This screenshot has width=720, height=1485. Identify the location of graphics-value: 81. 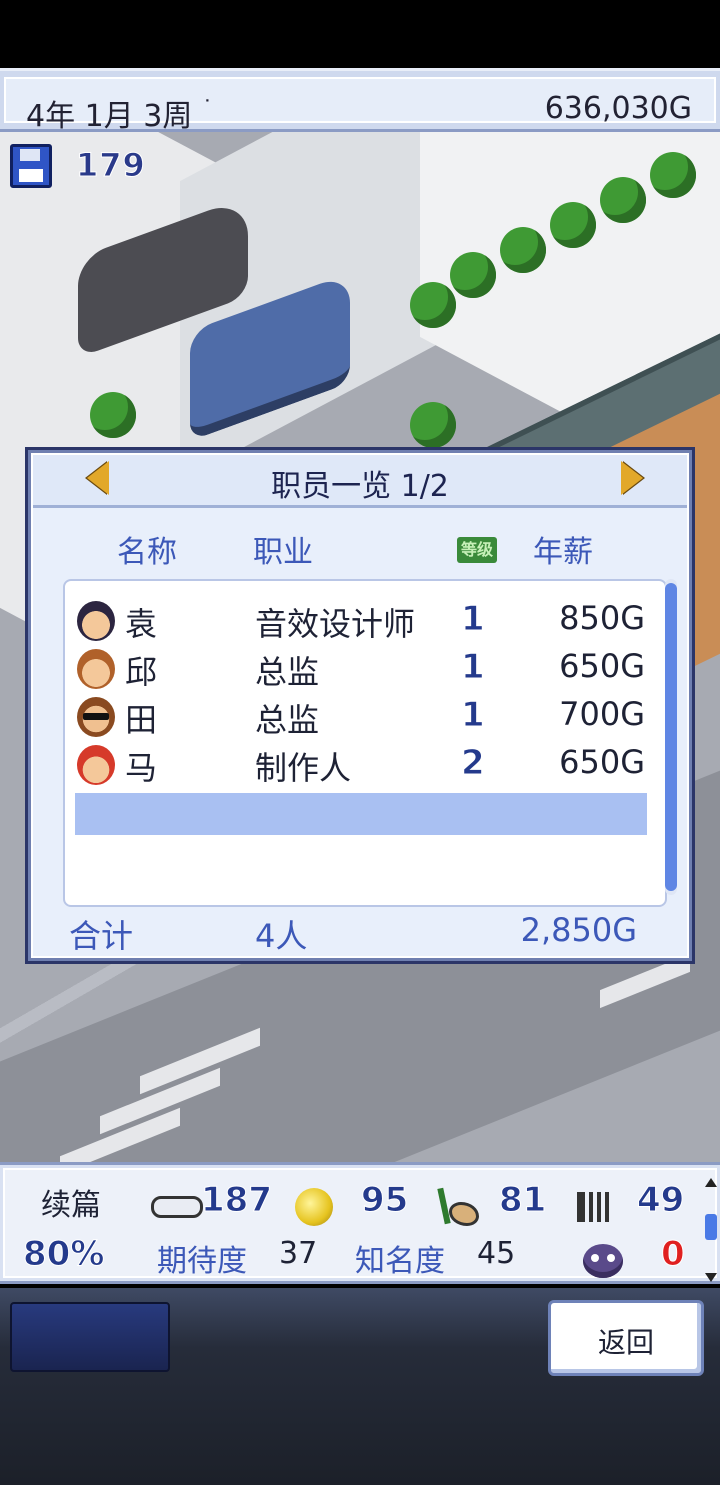
(522, 1200).